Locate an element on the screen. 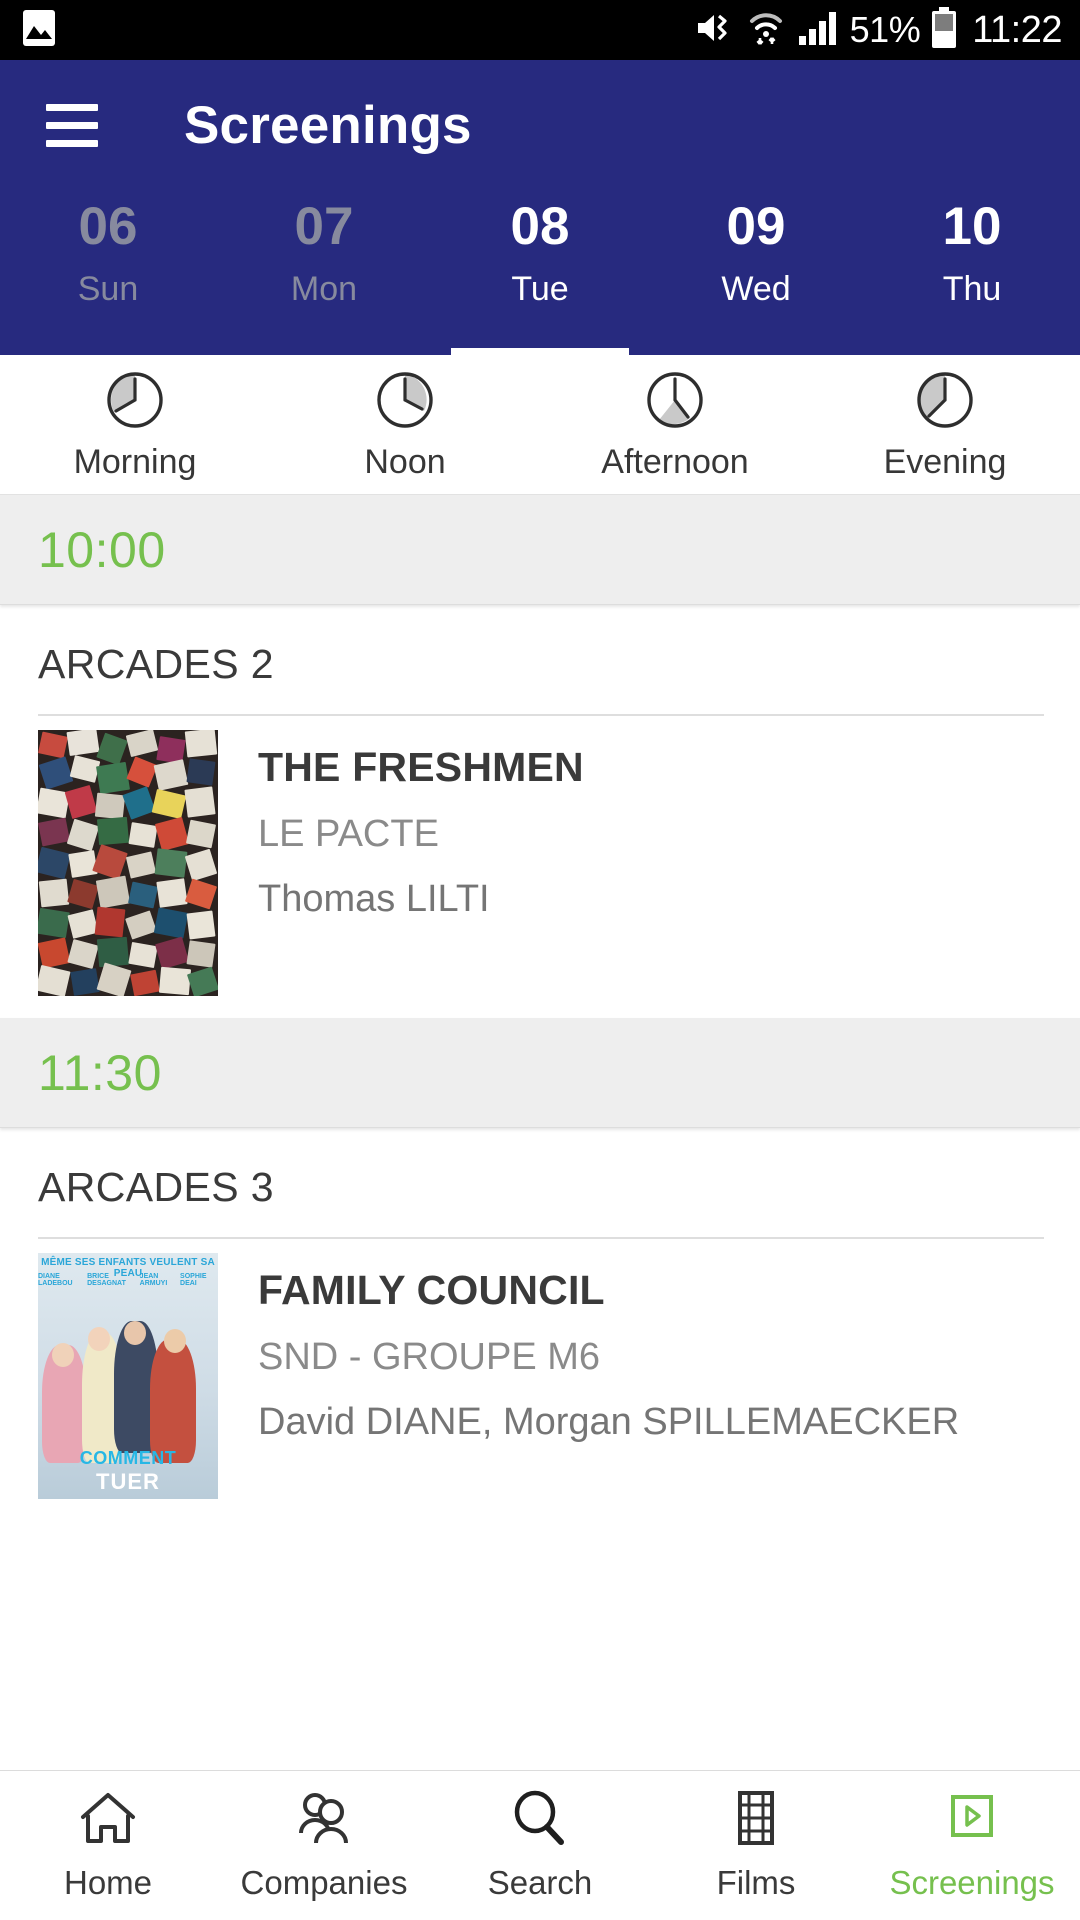  period-label: Evening is located at coordinates (945, 462).